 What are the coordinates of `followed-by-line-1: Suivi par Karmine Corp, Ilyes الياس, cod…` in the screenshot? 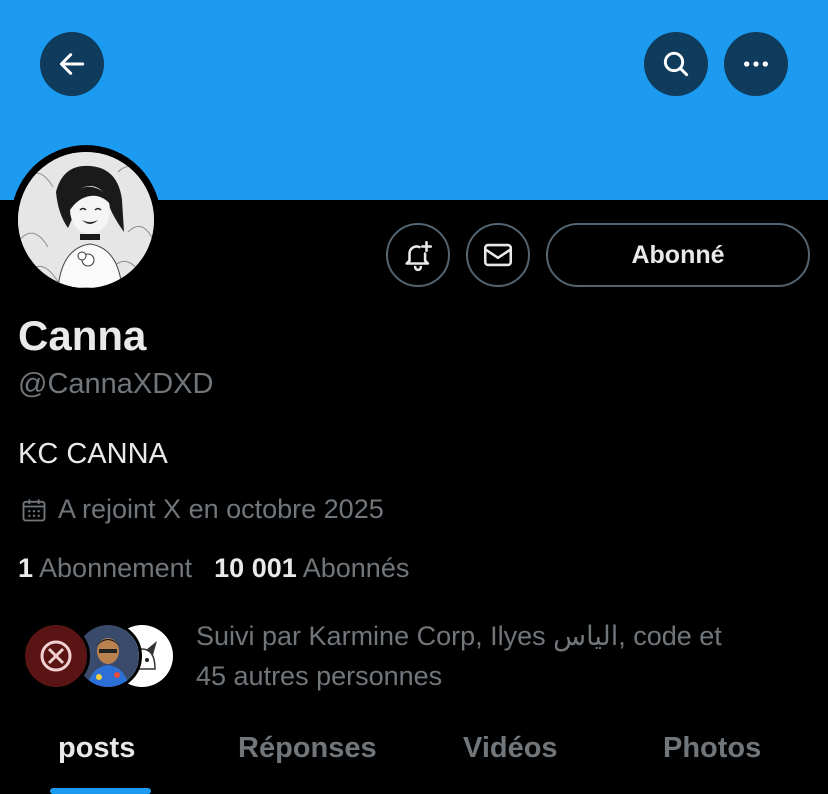 It's located at (459, 636).